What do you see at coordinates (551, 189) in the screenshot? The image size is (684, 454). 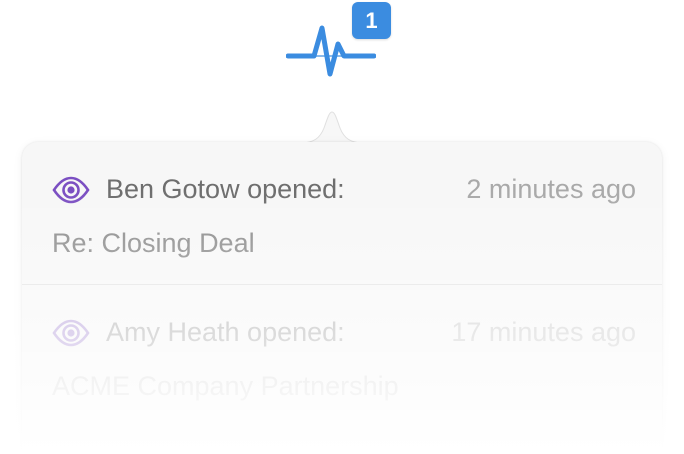 I see `timestamp: 2 minutes ago` at bounding box center [551, 189].